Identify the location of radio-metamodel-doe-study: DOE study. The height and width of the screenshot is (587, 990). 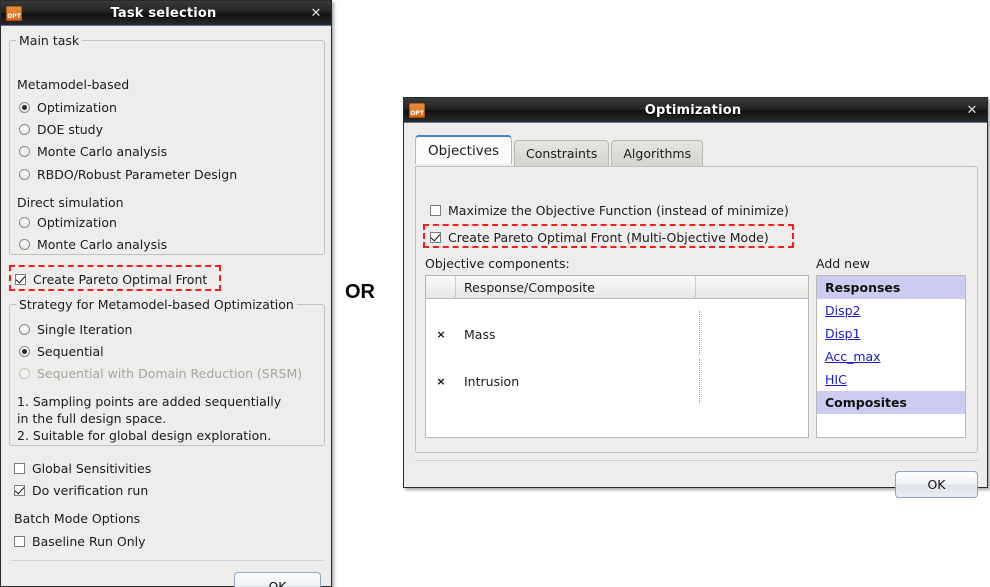
(61, 129).